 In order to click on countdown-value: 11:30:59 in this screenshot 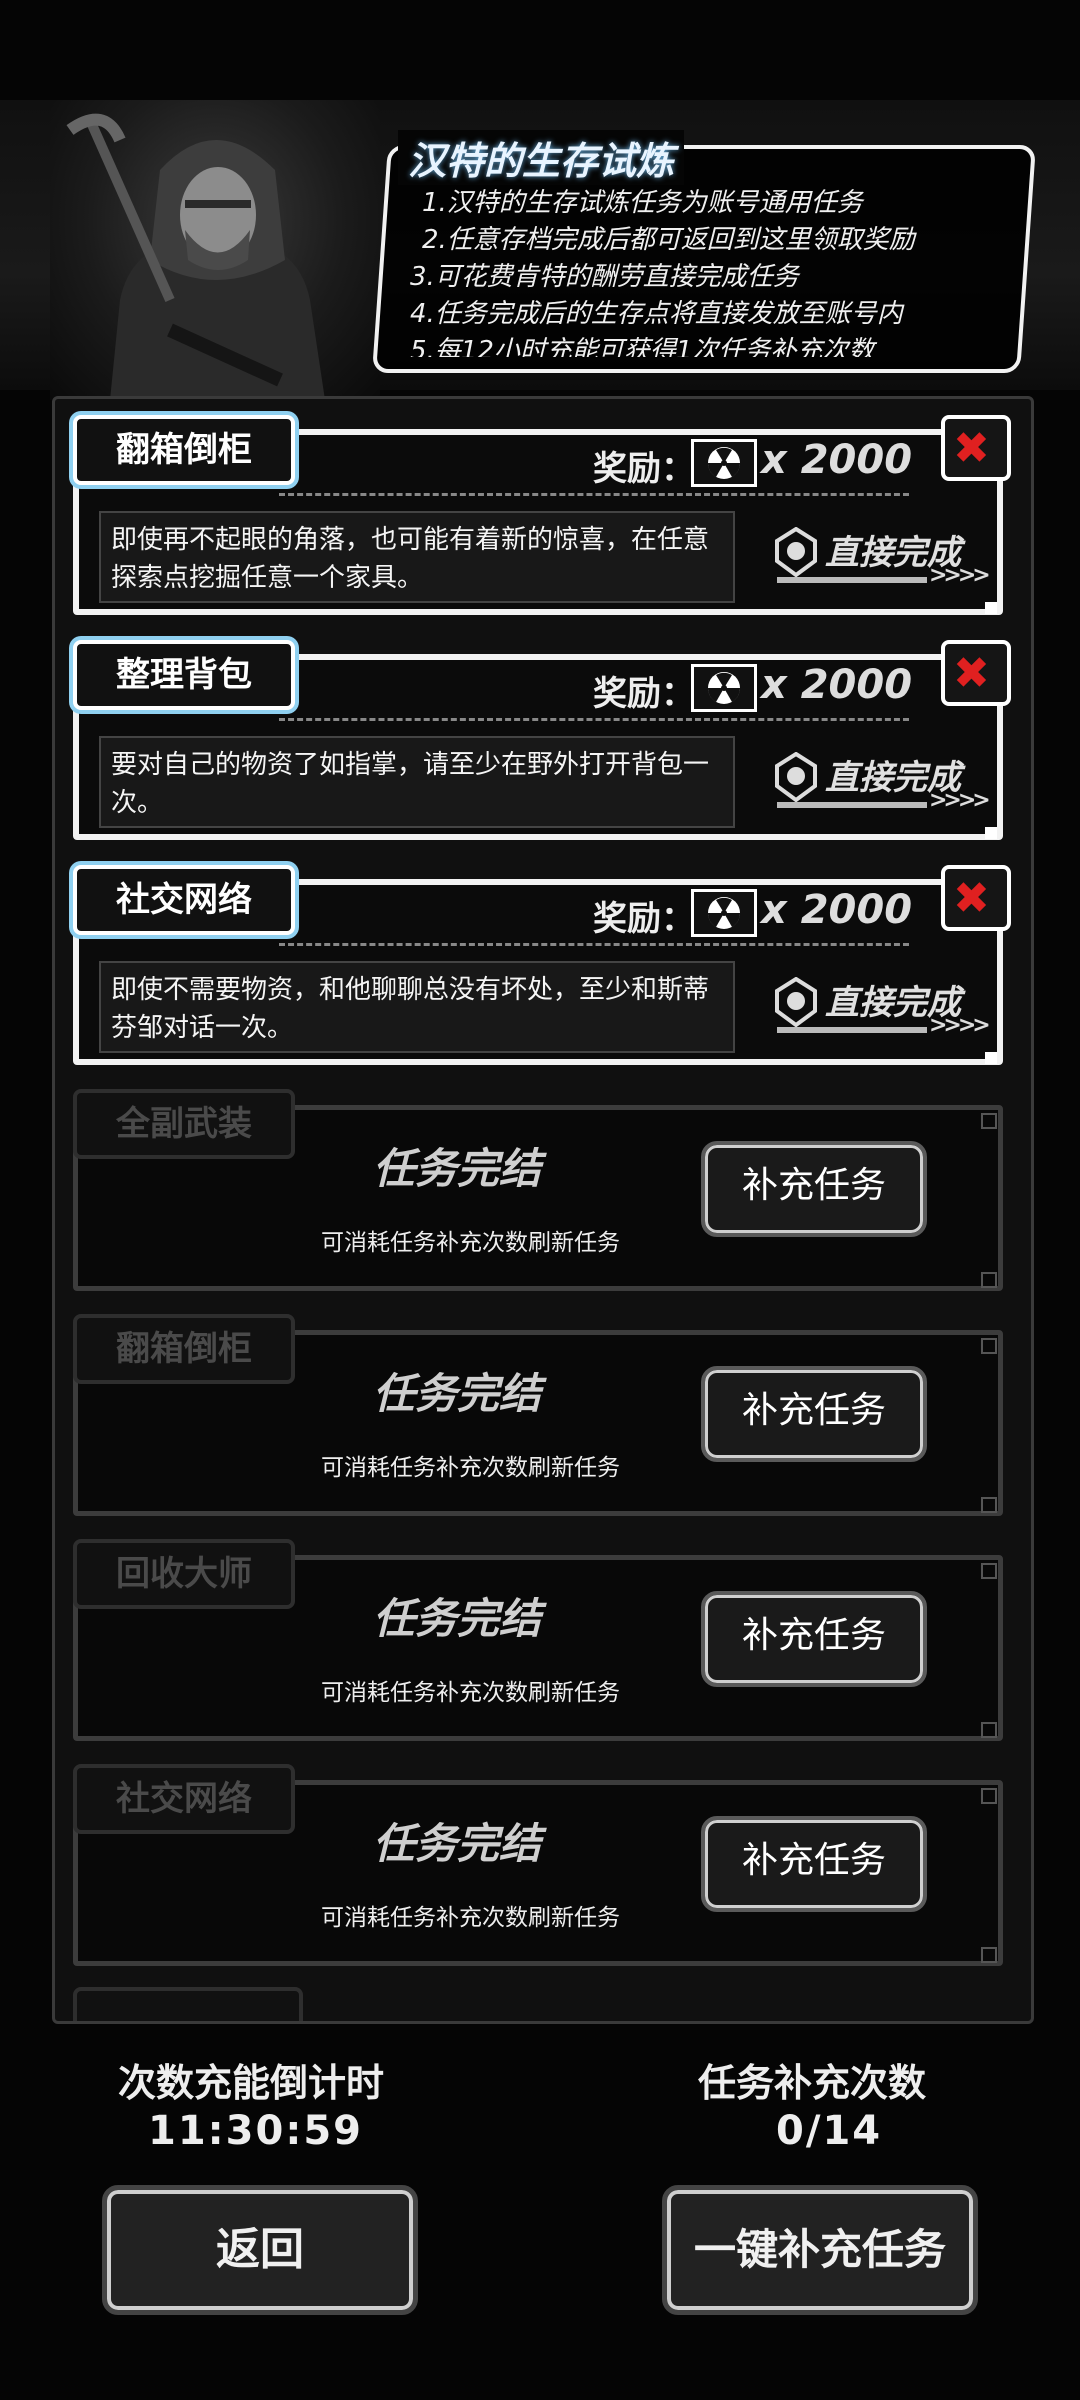, I will do `click(255, 2131)`.